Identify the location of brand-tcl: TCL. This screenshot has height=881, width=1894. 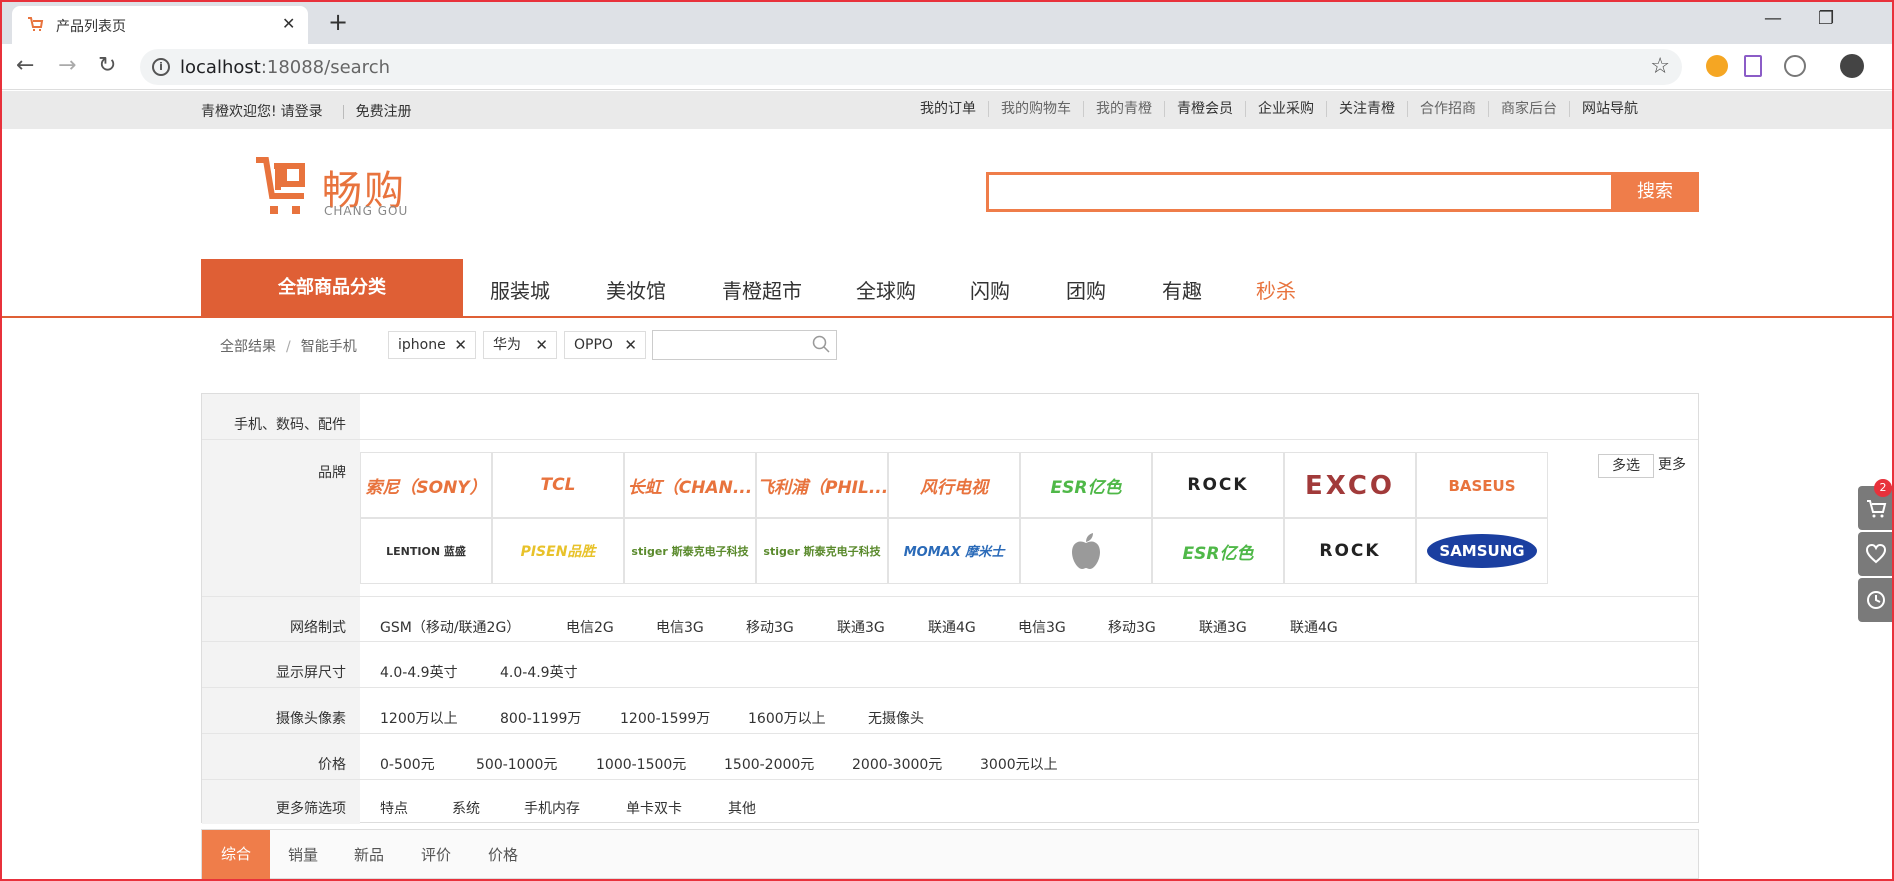
(558, 485).